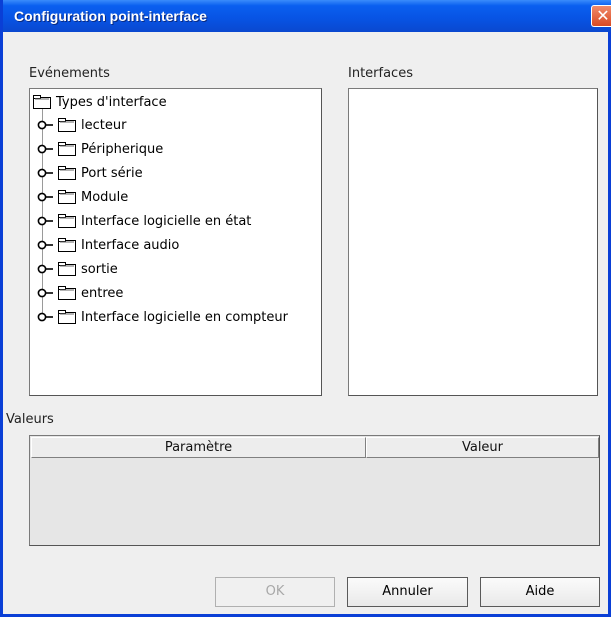 This screenshot has height=617, width=611. Describe the element at coordinates (307, 16) in the screenshot. I see `title-bar: Configuration point-interface ✕` at that location.